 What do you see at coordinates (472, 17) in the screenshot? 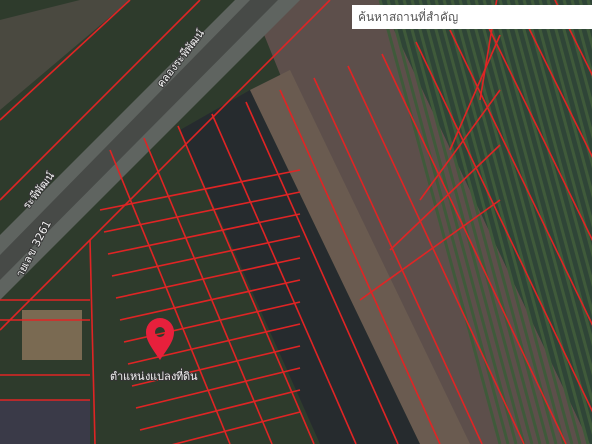
I see `search-field: ค้นหาสถานที่สำคัญ` at bounding box center [472, 17].